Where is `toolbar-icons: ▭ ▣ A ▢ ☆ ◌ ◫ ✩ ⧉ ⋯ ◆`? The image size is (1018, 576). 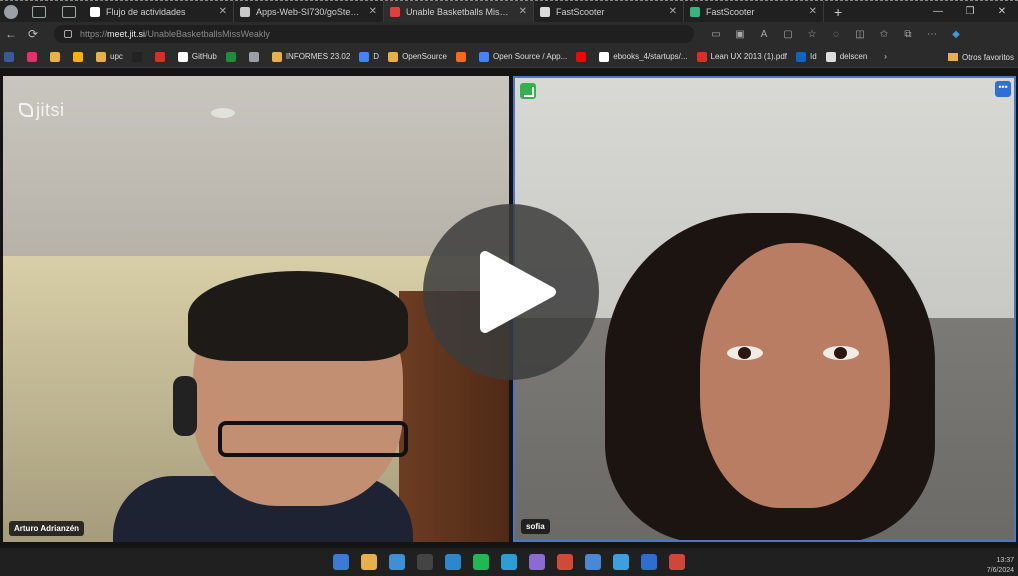
toolbar-icons: ▭ ▣ A ▢ ☆ ◌ ◫ ✩ ⧉ ⋯ ◆ is located at coordinates (836, 34).